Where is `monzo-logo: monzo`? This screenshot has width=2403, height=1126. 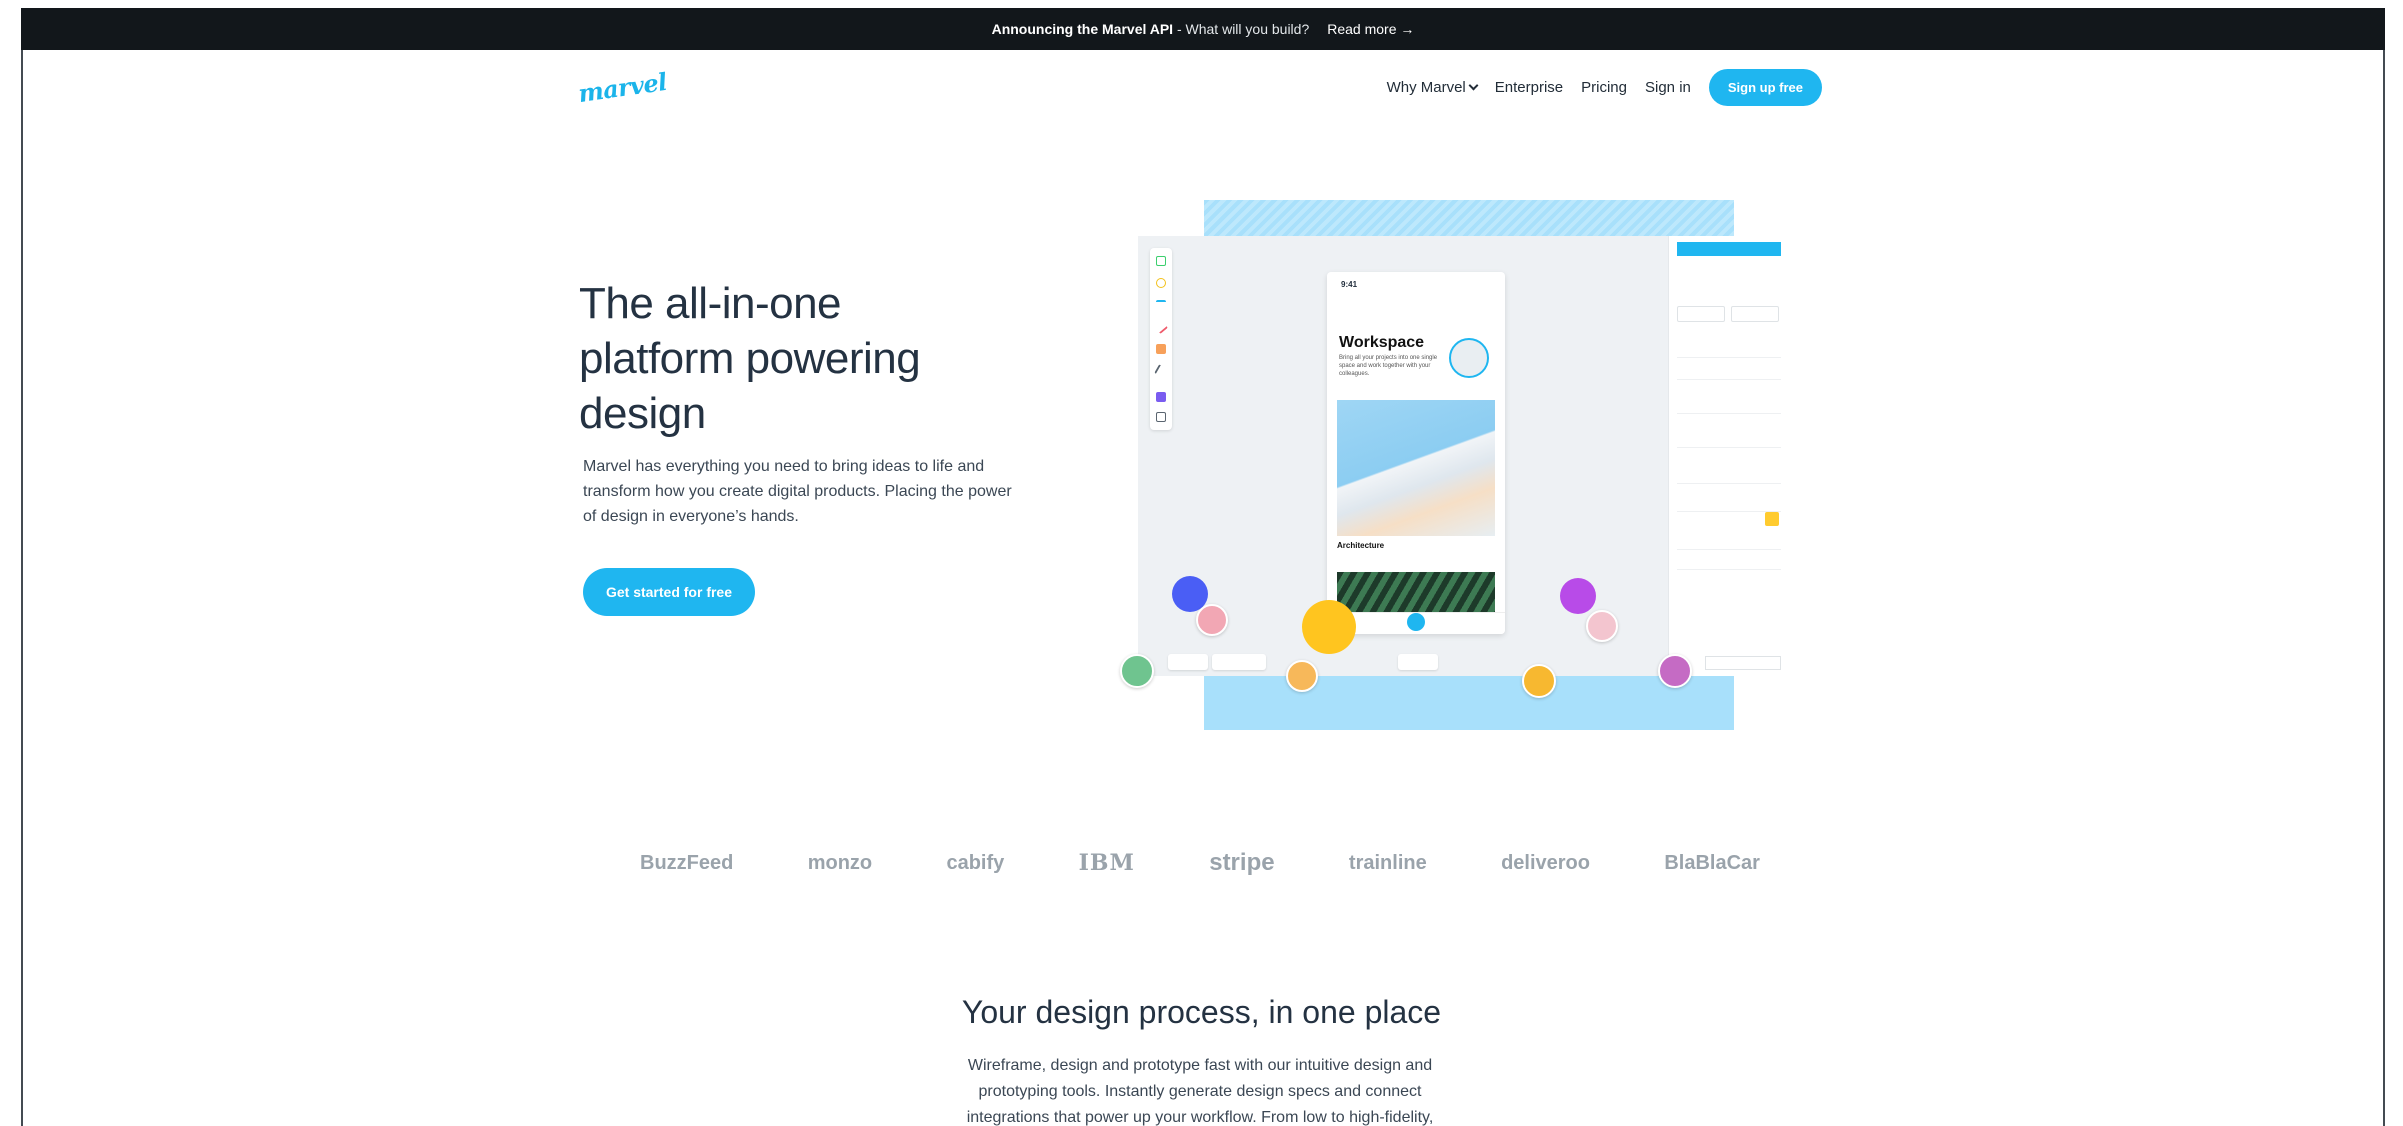 monzo-logo: monzo is located at coordinates (840, 862).